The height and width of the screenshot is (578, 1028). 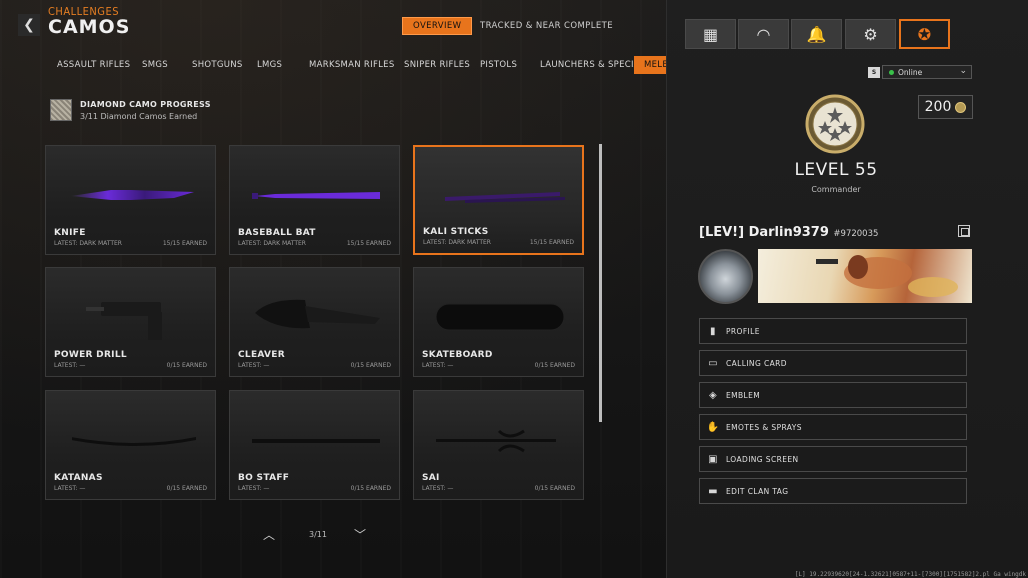 I want to click on cod-points: 200, so click(x=945, y=107).